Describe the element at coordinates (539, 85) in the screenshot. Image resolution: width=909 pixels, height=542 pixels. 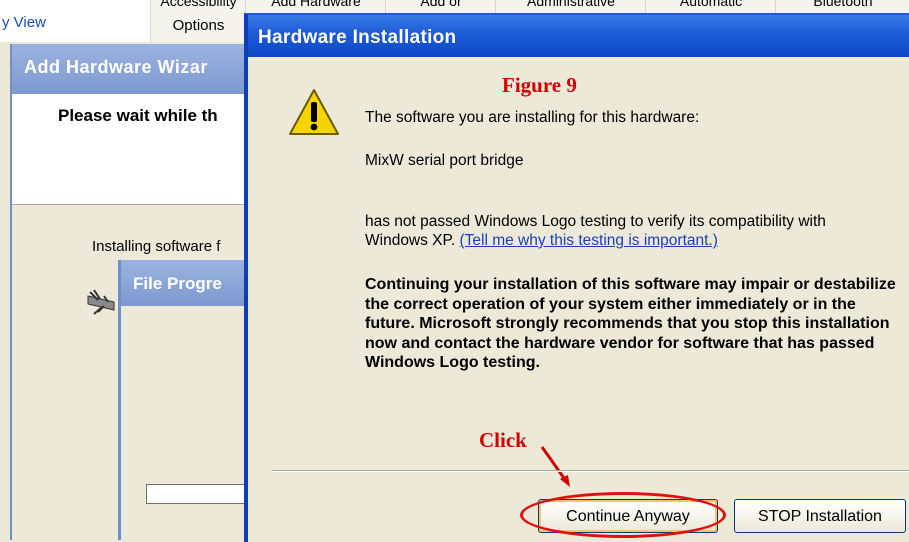
I see `figure-annotation: Figure 9` at that location.